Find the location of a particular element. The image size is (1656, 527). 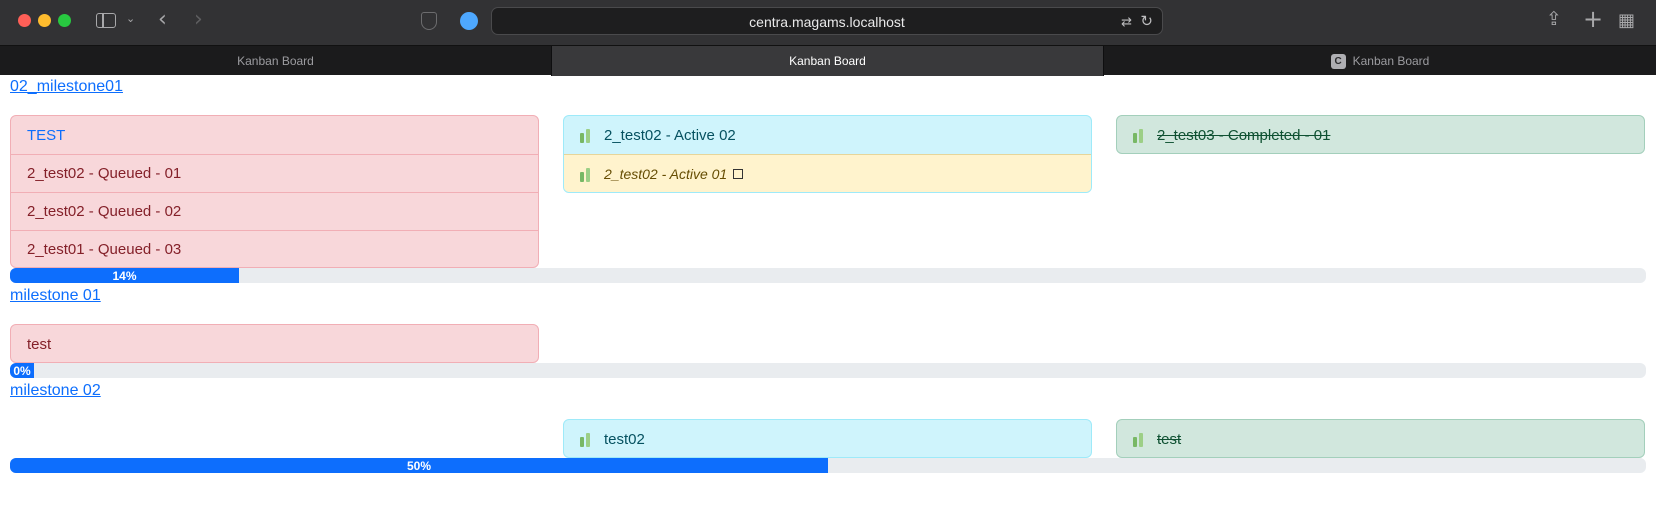

progress-label: 0% is located at coordinates (22, 370).